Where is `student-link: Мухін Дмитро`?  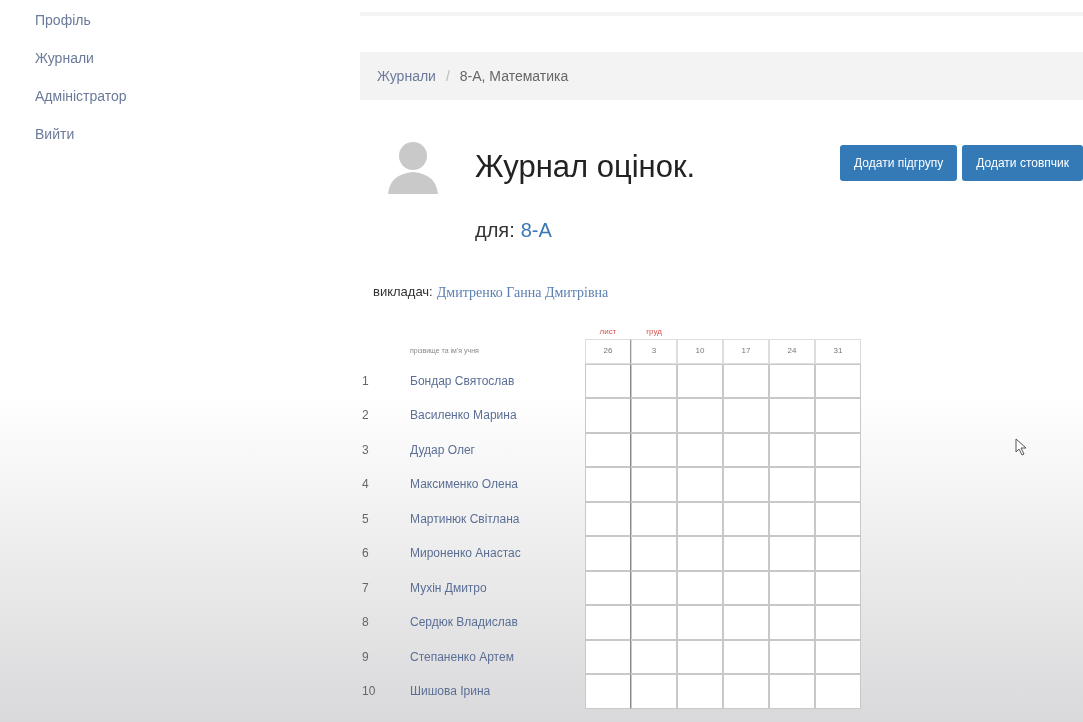 student-link: Мухін Дмитро is located at coordinates (448, 587).